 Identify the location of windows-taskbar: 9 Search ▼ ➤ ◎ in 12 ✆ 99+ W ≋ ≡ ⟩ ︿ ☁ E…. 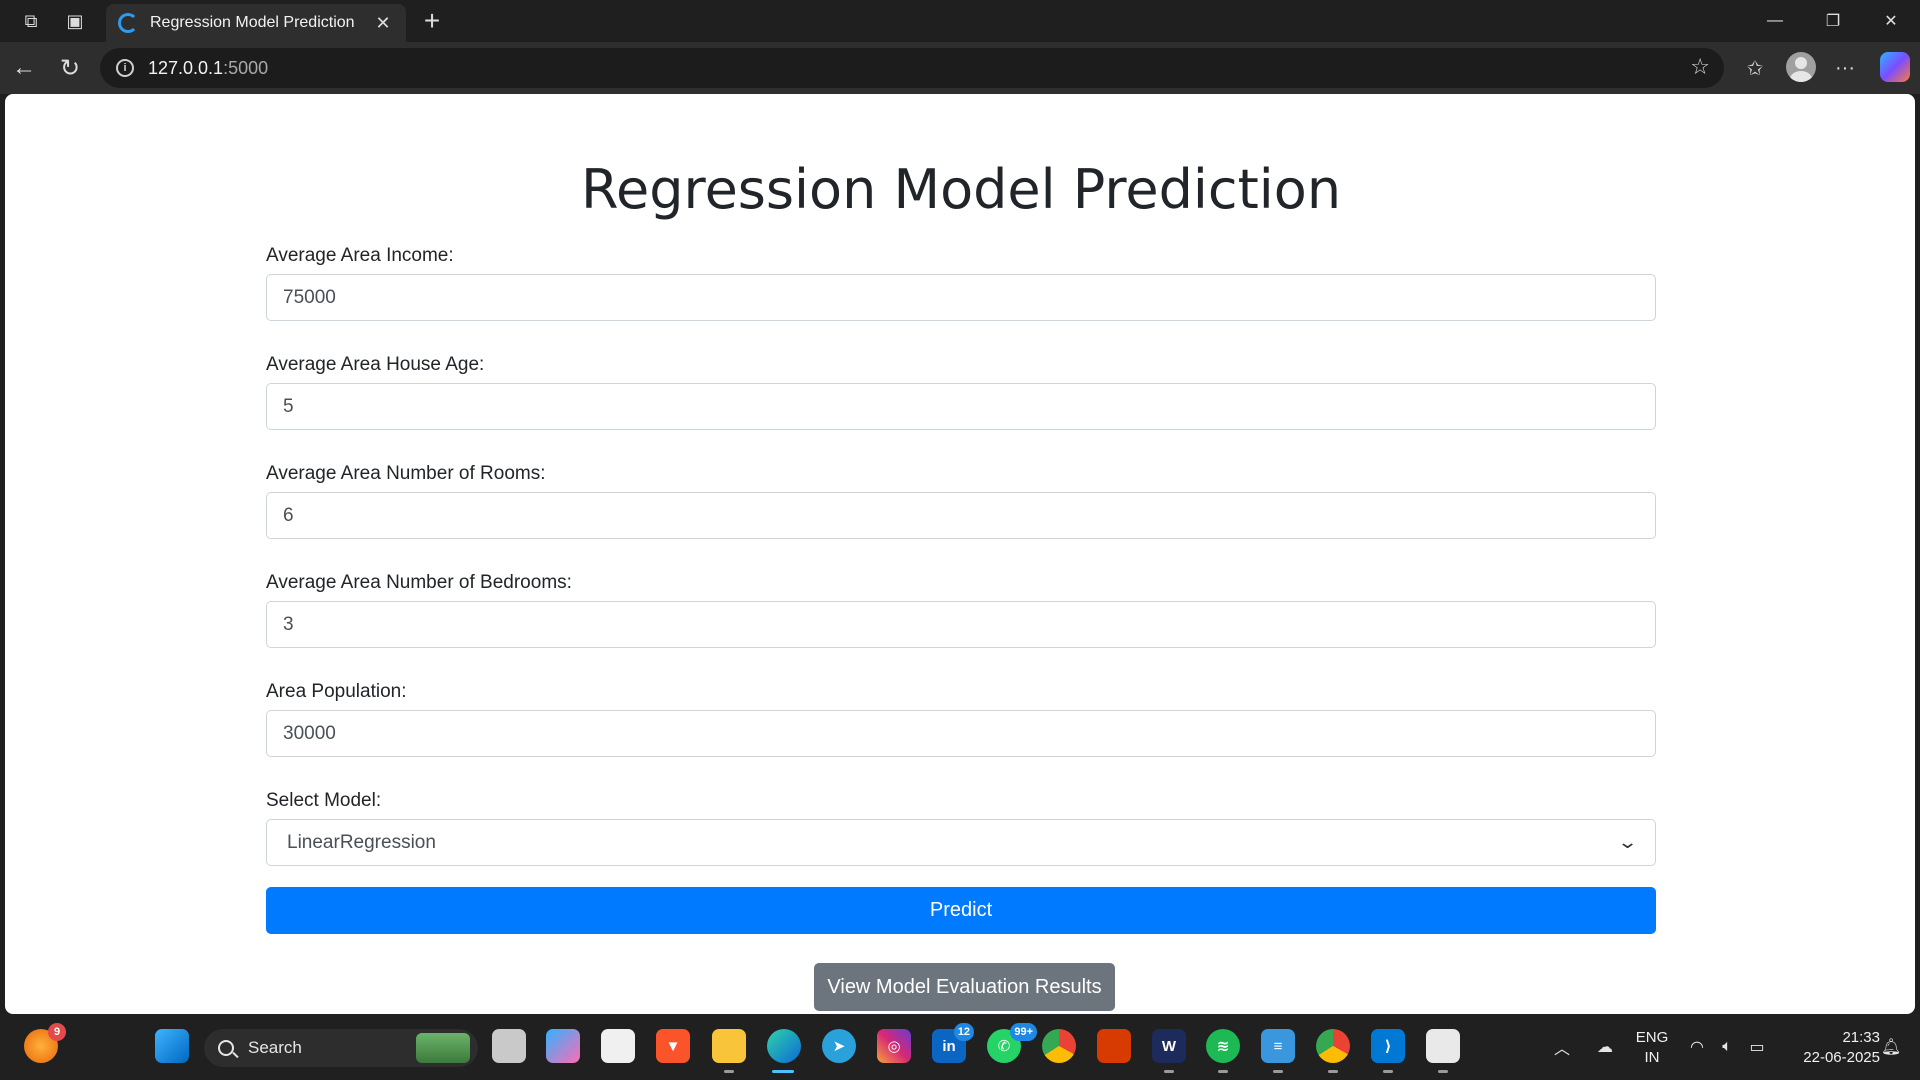
(960, 1047).